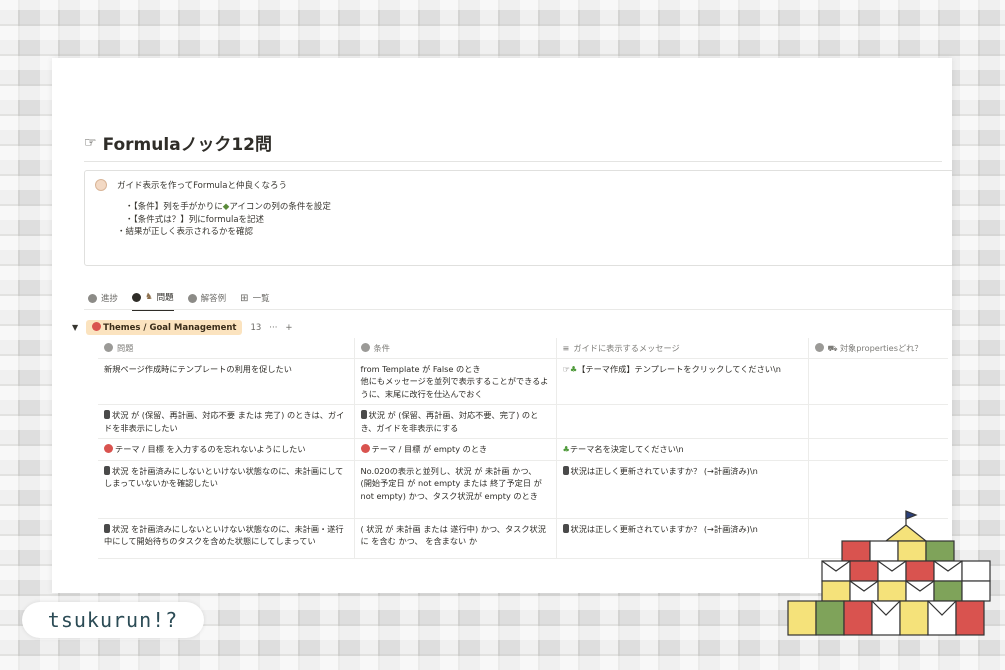 This screenshot has height=670, width=1005. I want to click on callout-heading: ガイド表示を作ってFormulaと仲良くなろう, so click(202, 186).